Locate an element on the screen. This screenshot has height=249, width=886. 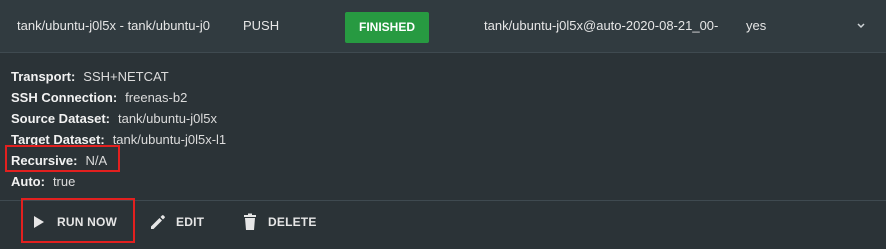
delete-button: DELETE is located at coordinates (279, 222).